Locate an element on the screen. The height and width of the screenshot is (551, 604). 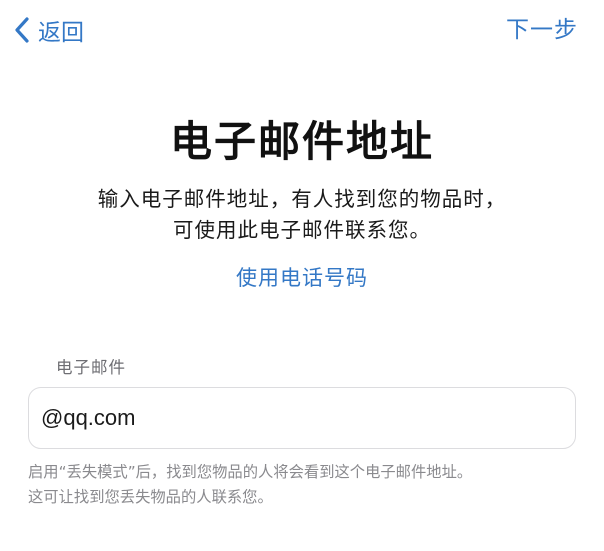
helper-line-1: 启用“丢失模式”后，找到您物品的人将会看到这个电子邮件地址。 is located at coordinates (250, 472).